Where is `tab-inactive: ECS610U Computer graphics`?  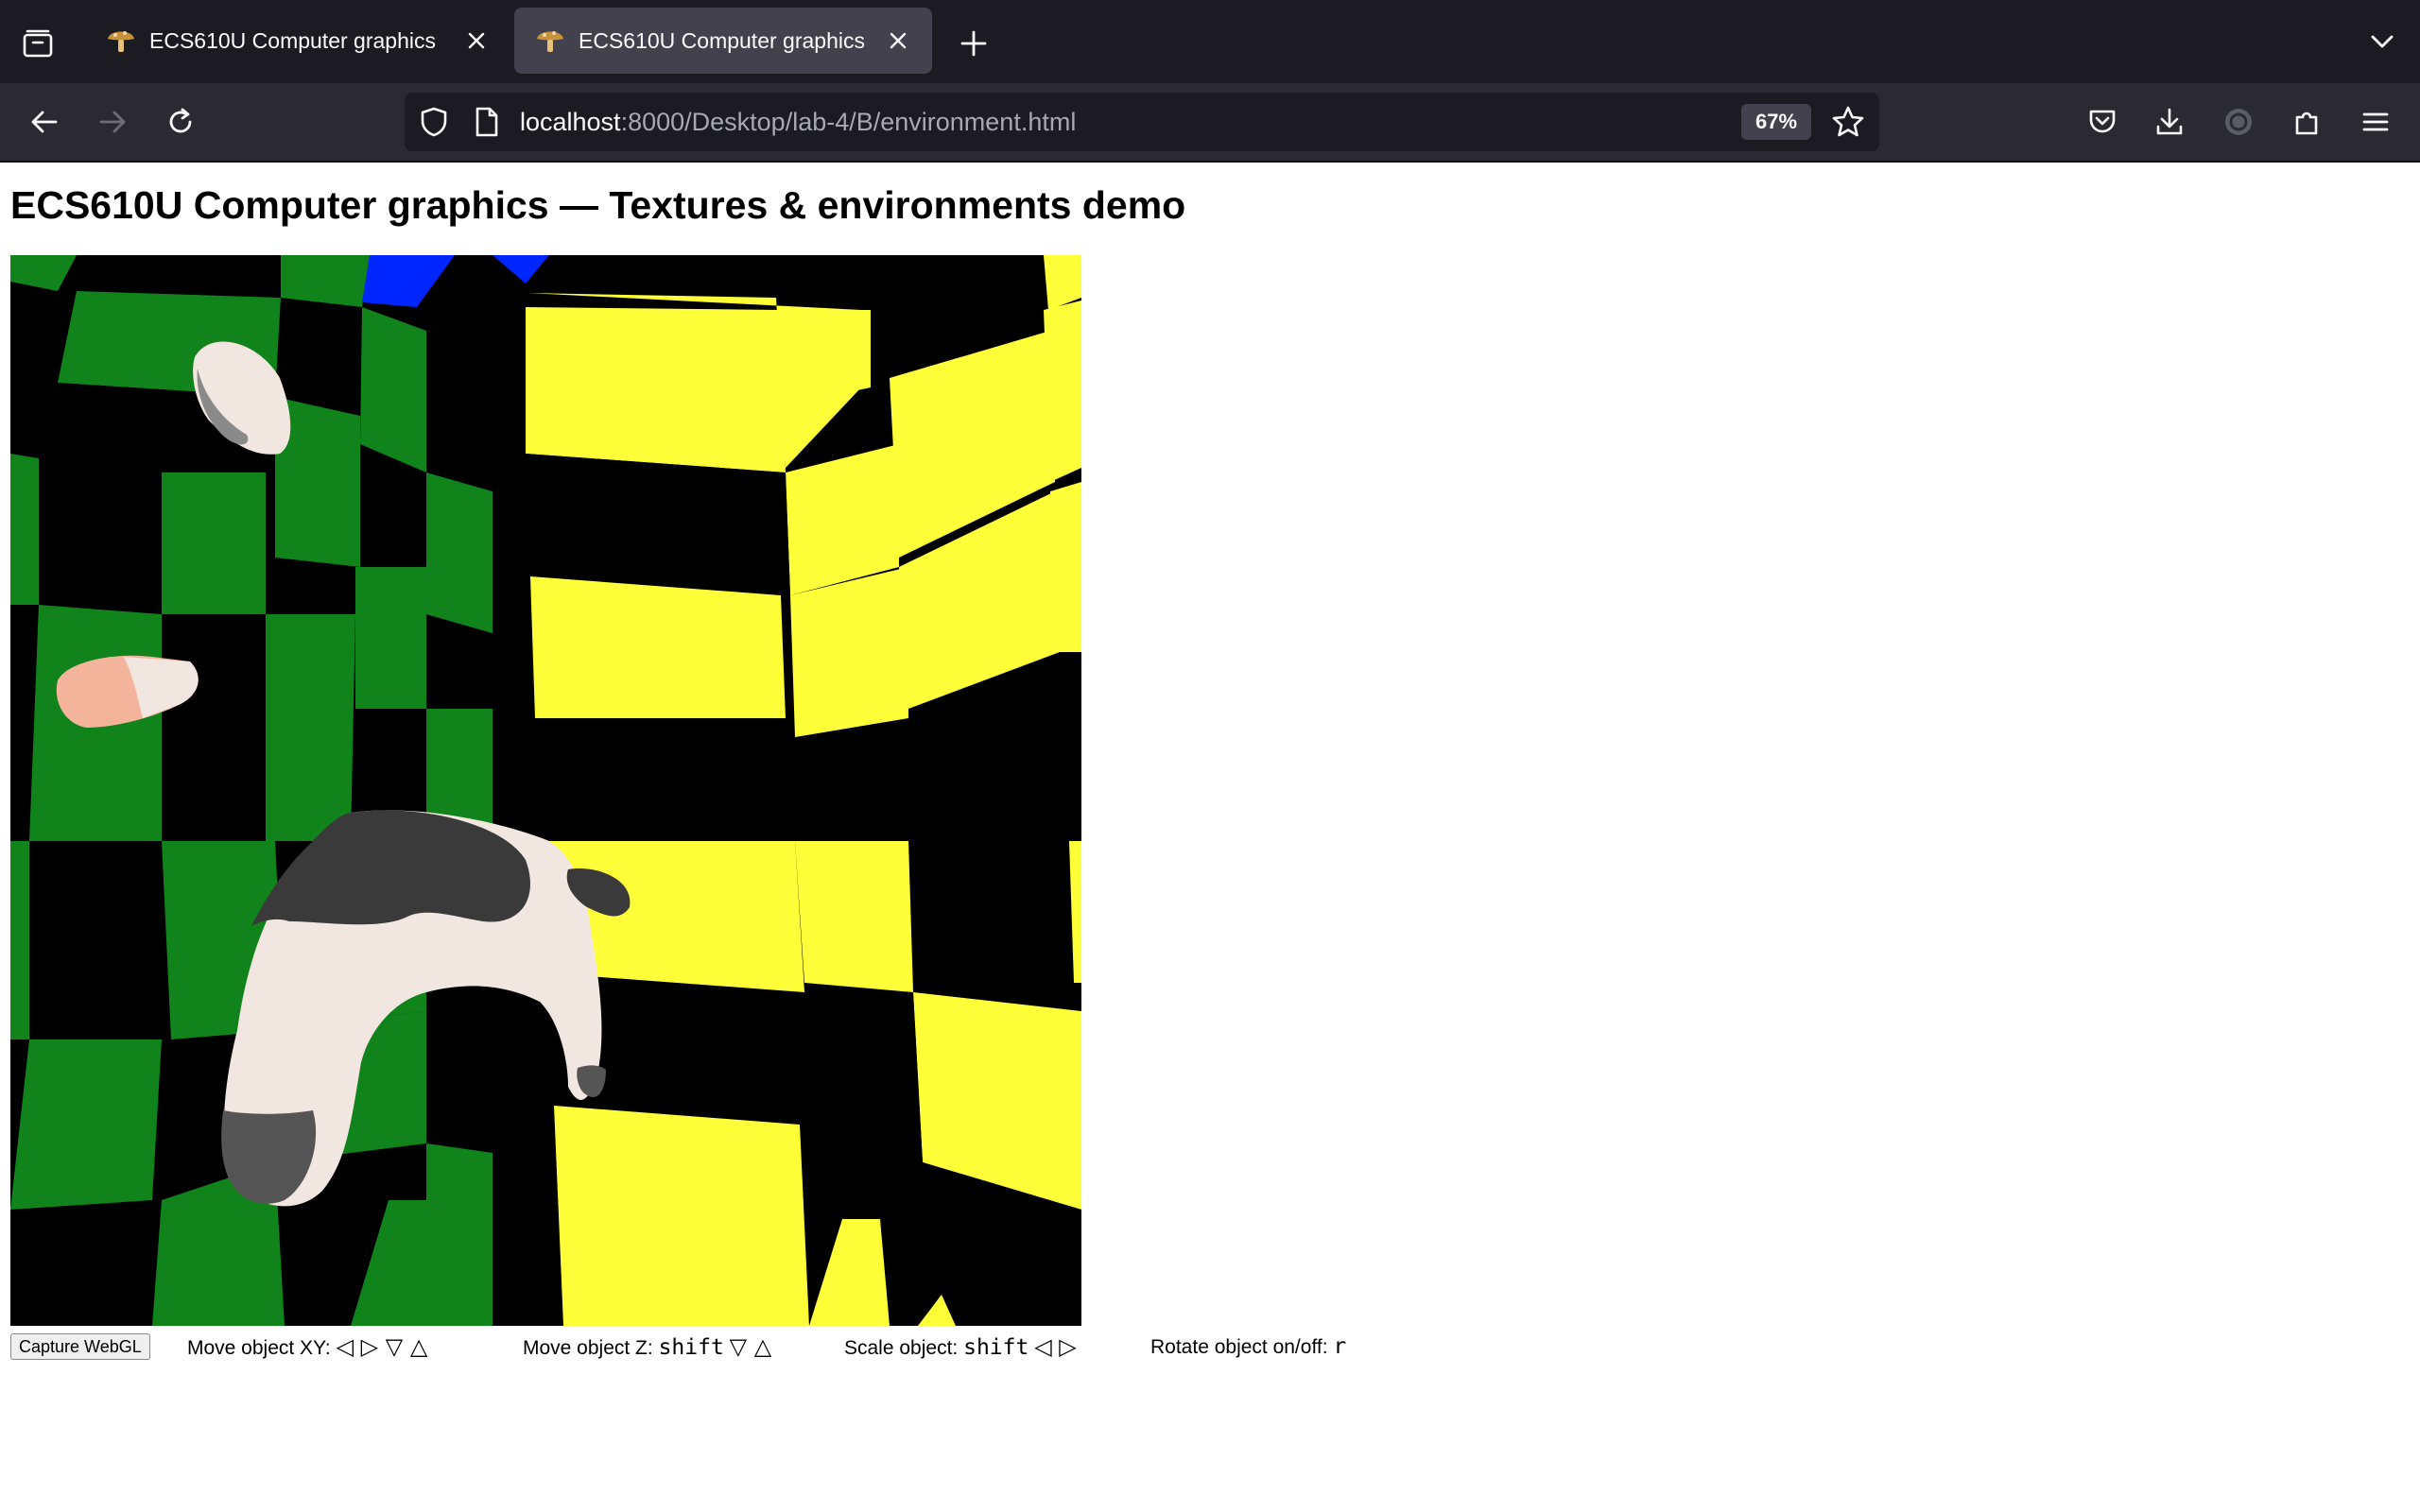 tab-inactive: ECS610U Computer graphics is located at coordinates (297, 41).